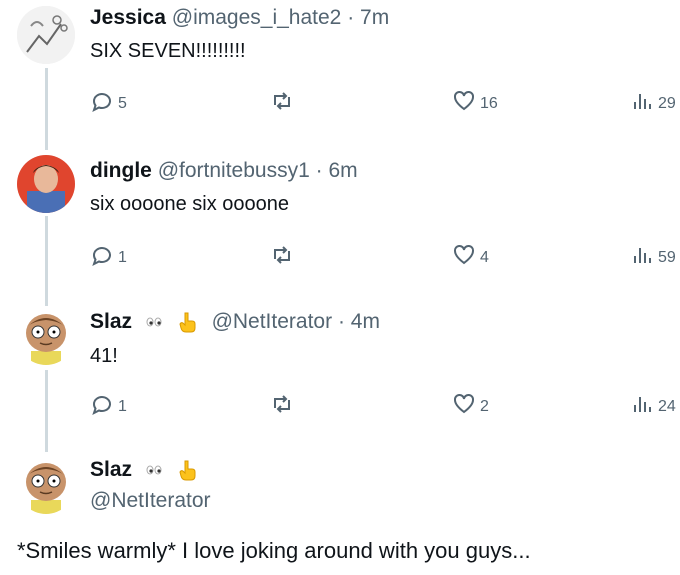 This screenshot has height=575, width=680. Describe the element at coordinates (121, 170) in the screenshot. I see `display-name: dingle` at that location.